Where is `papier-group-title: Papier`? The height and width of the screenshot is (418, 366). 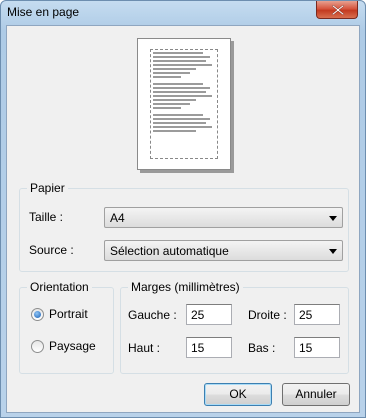 papier-group-title: Papier is located at coordinates (47, 188).